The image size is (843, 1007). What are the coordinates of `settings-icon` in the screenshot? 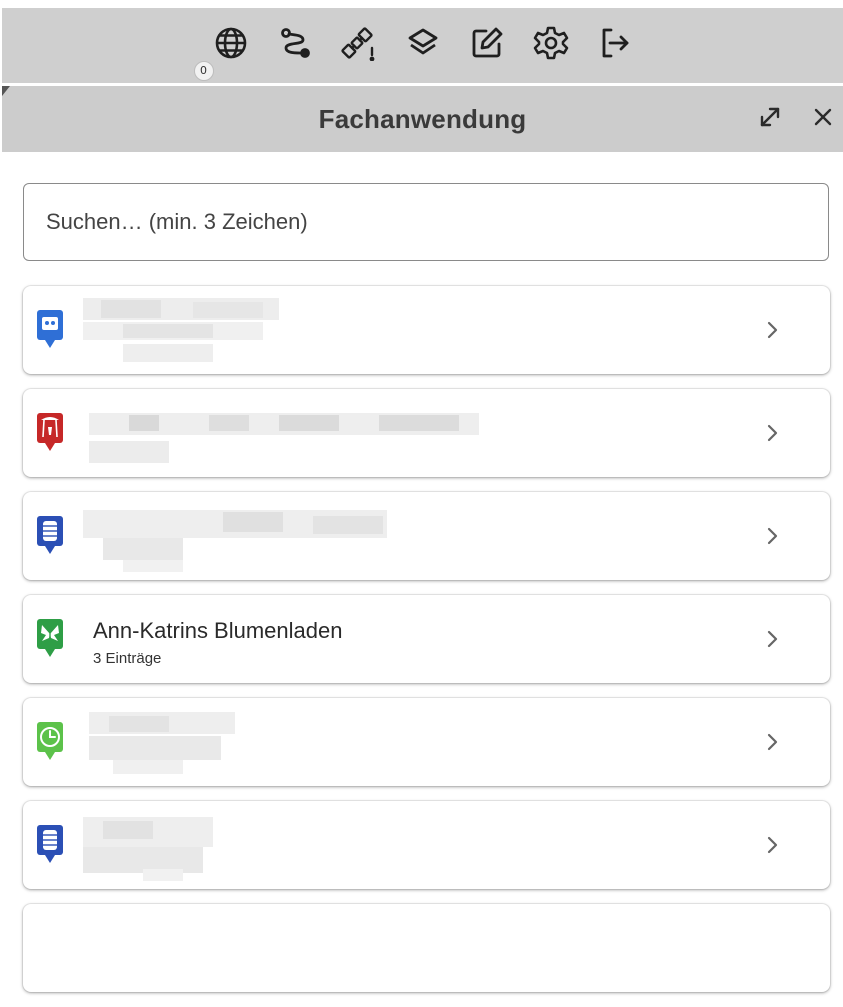 It's located at (551, 45).